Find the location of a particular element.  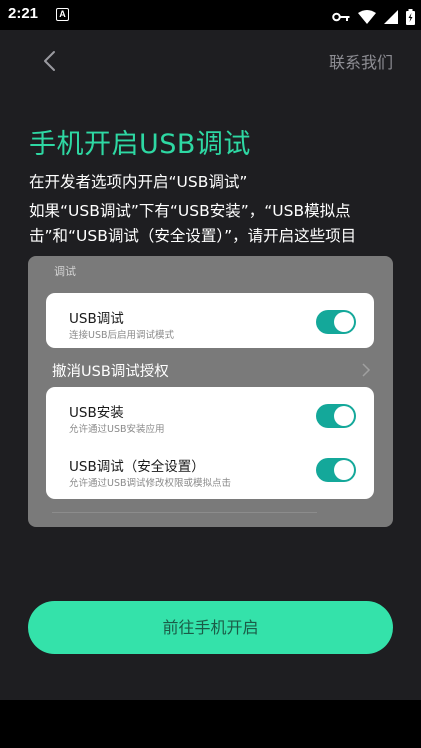

signal-icon is located at coordinates (390, 16).